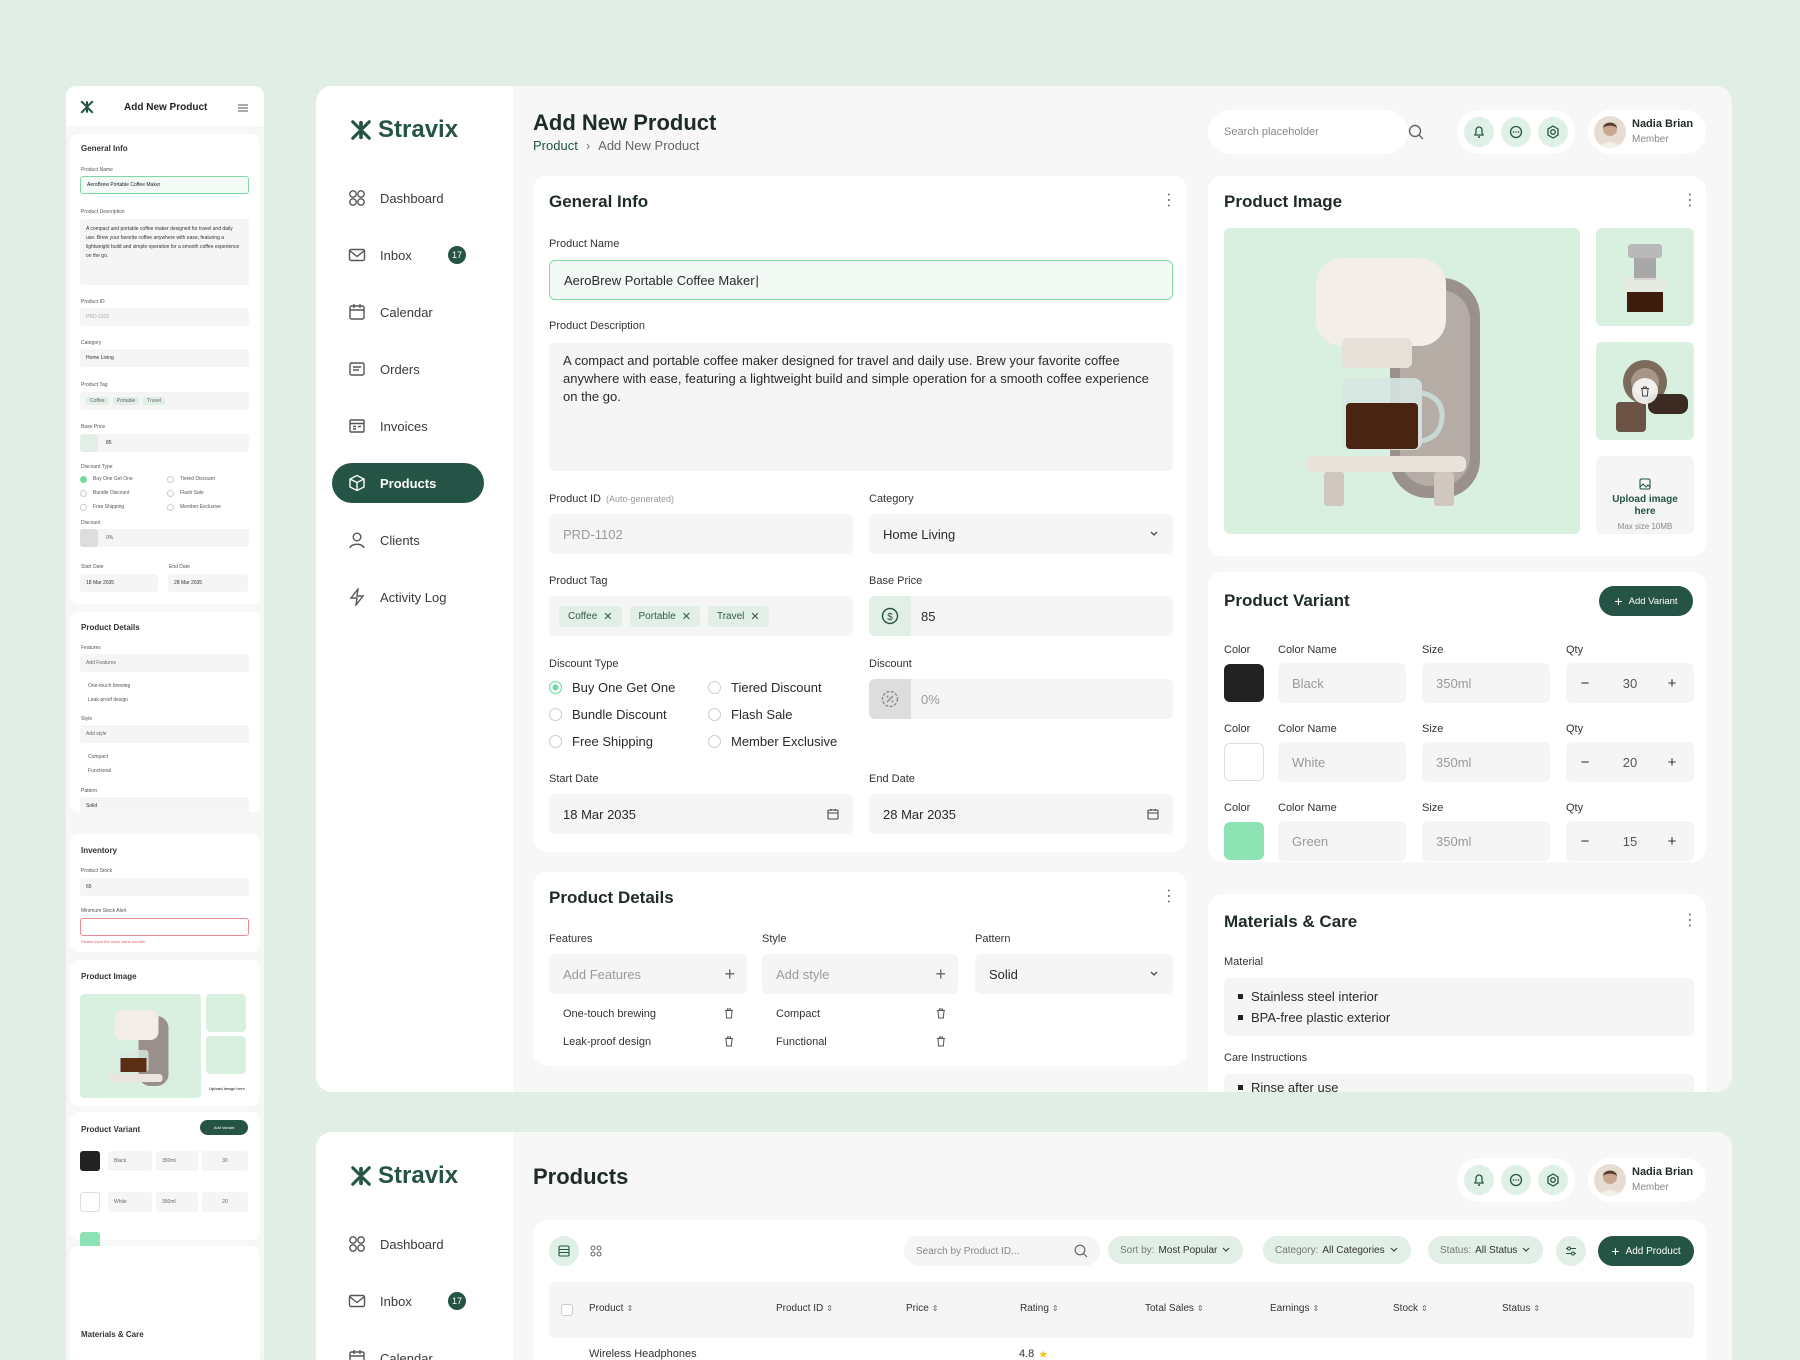  I want to click on variant-color-name-input: White, so click(1342, 762).